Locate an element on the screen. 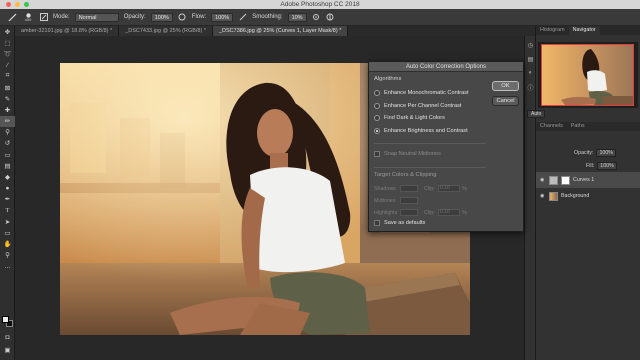  option-find-dark-light: Find Dark & Light Colors is located at coordinates (430, 118).